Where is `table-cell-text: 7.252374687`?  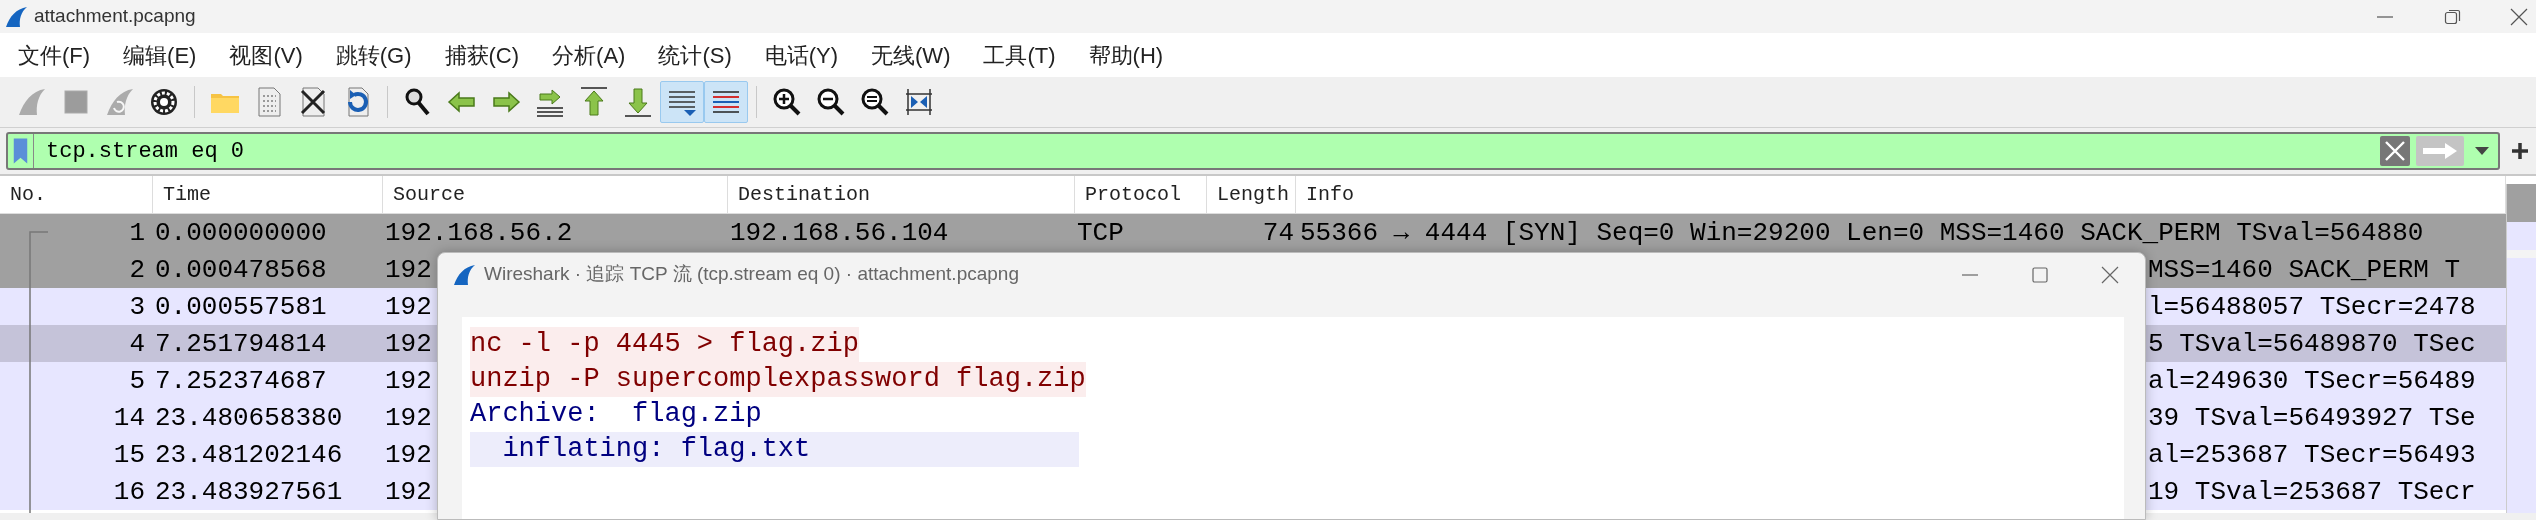 table-cell-text: 7.252374687 is located at coordinates (241, 380).